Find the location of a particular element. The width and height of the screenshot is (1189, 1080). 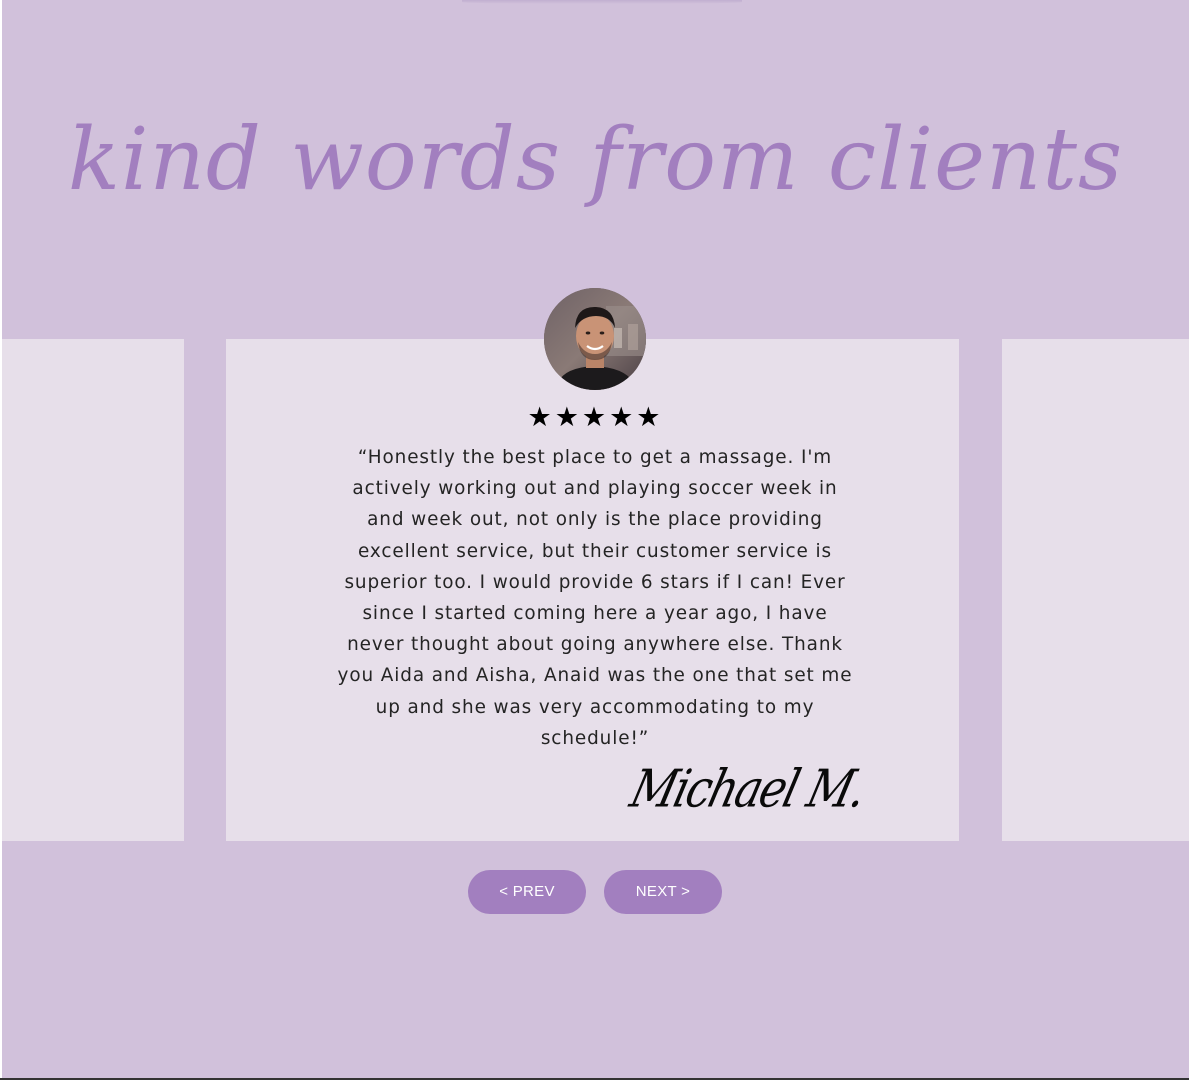

prev-button: < PREV is located at coordinates (527, 892).